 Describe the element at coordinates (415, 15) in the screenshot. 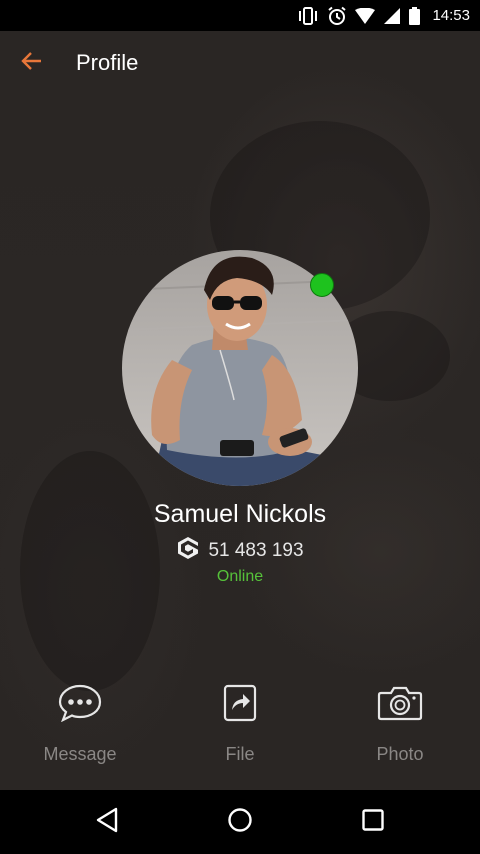

I see `battery-icon` at that location.